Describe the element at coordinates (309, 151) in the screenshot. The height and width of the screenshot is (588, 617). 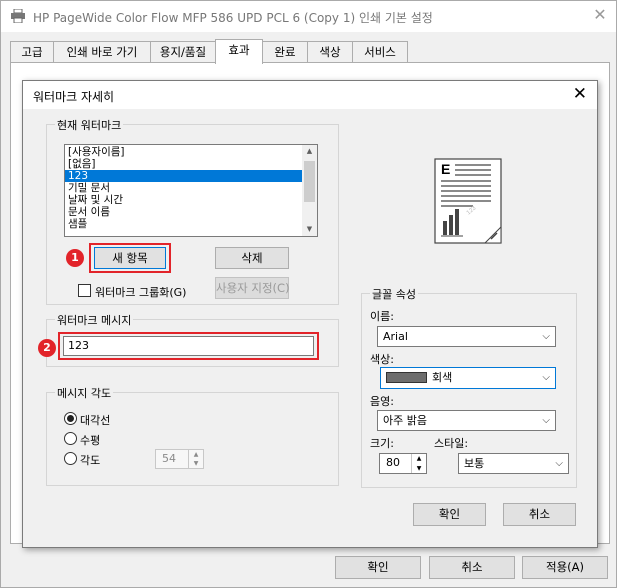
I see `scroll-up-icon: ▲` at that location.